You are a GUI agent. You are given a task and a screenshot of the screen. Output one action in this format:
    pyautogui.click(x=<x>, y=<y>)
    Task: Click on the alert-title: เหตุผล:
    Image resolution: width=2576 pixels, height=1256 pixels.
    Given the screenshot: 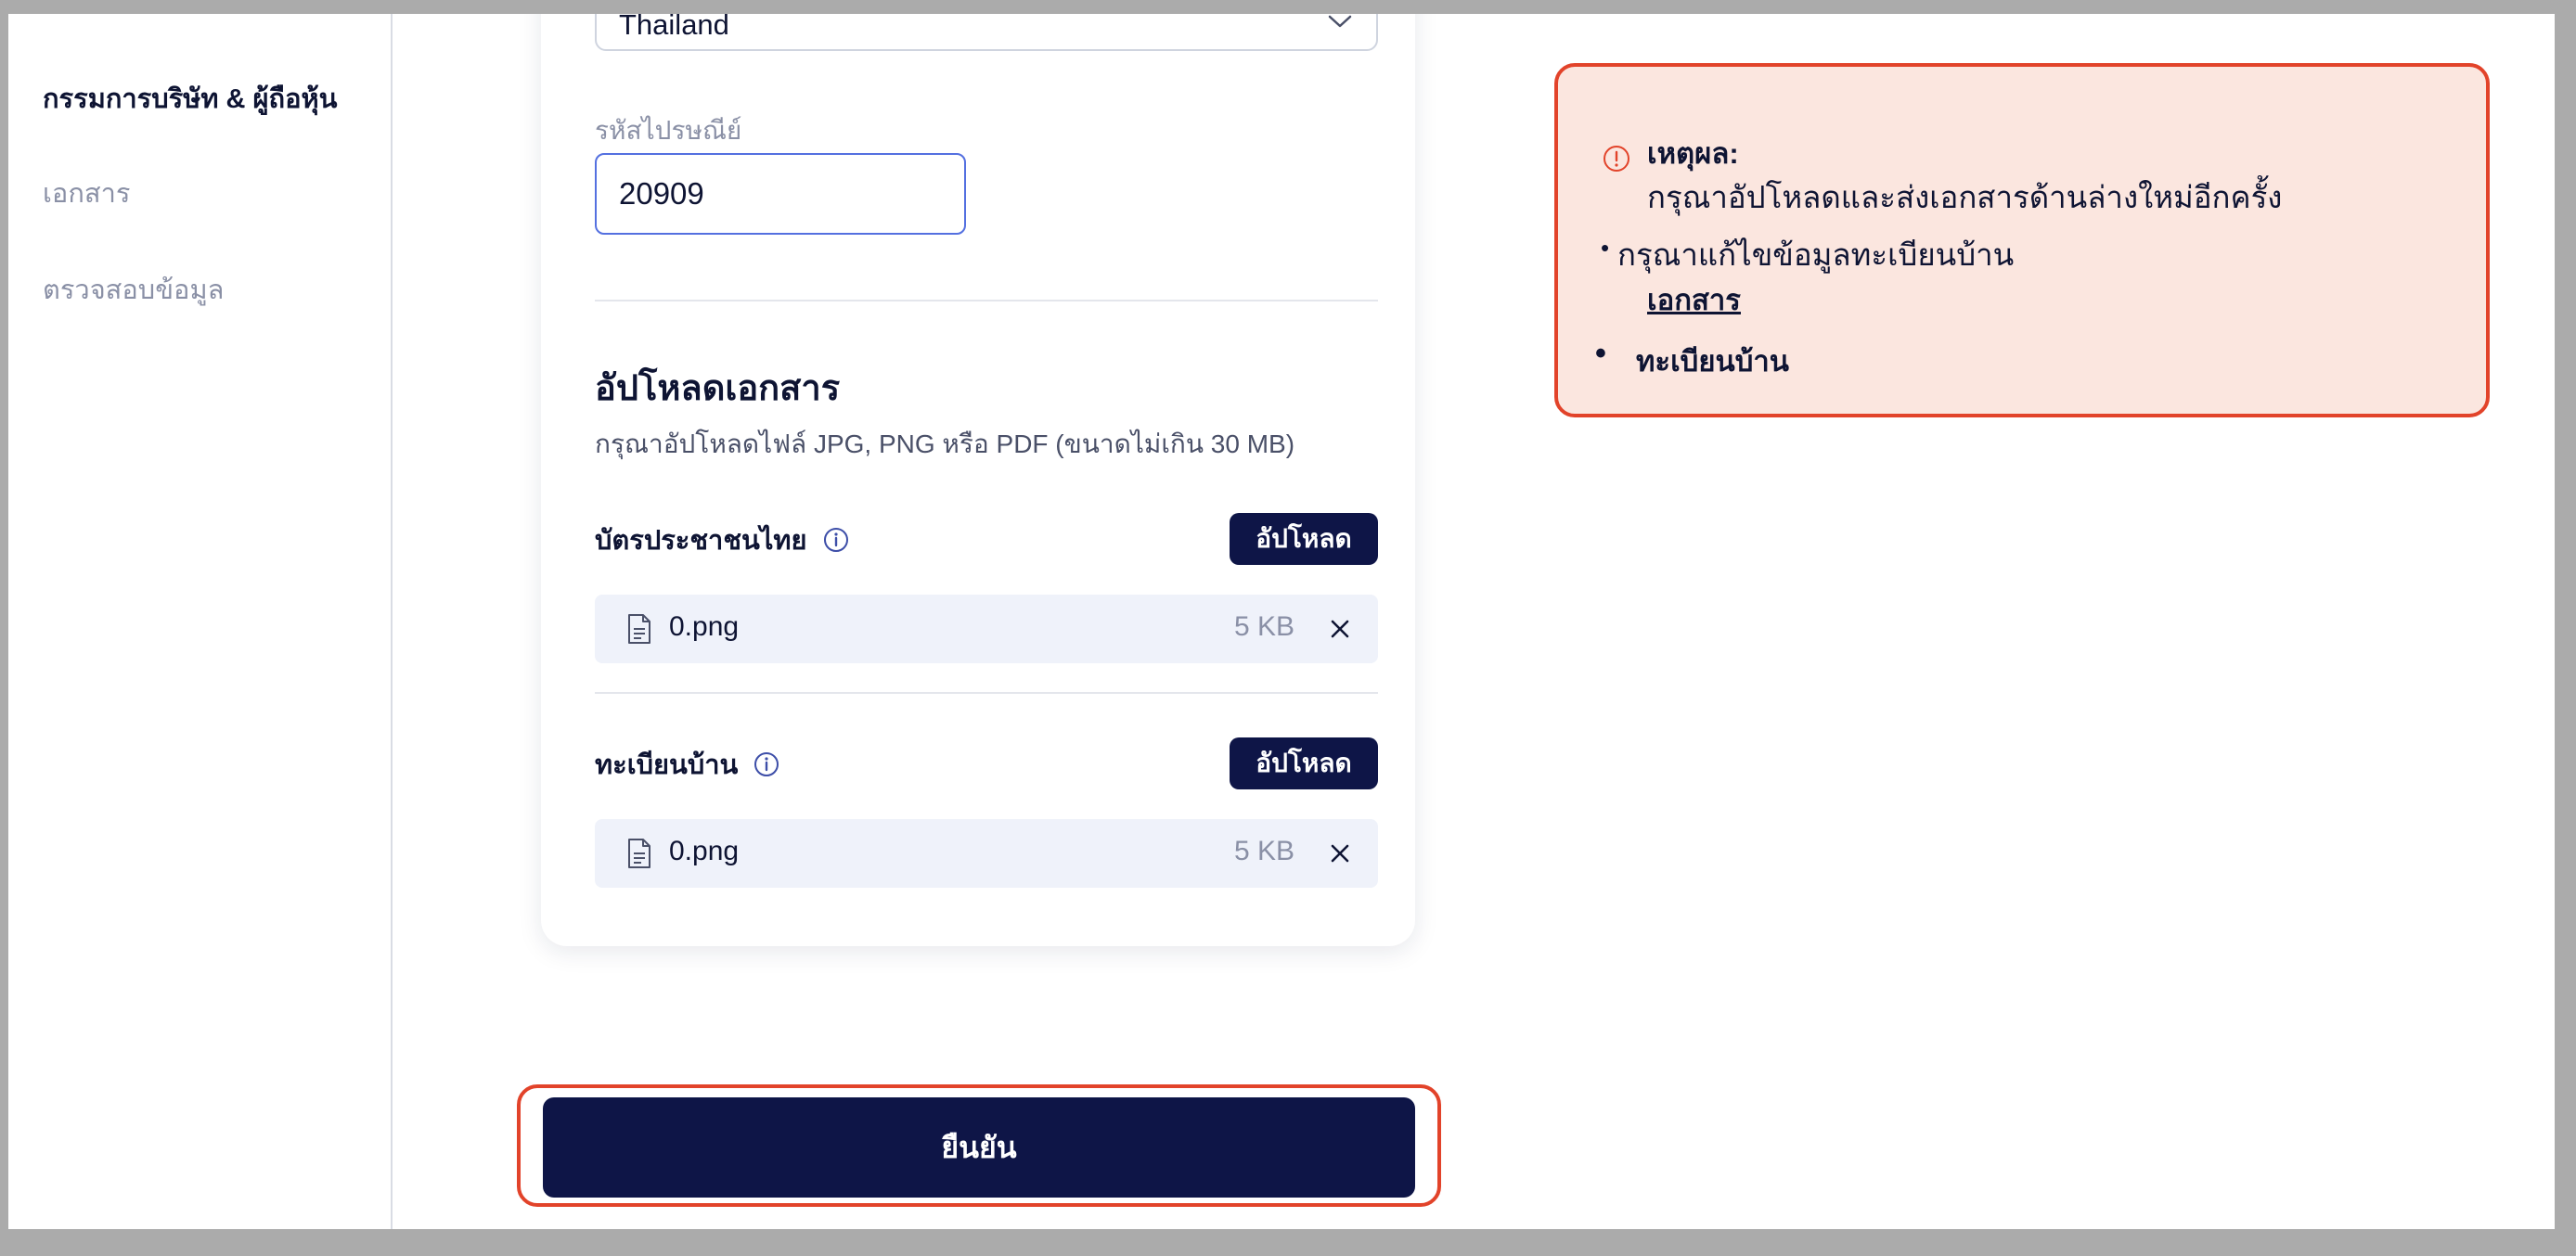 What is the action you would take?
    pyautogui.click(x=1693, y=154)
    